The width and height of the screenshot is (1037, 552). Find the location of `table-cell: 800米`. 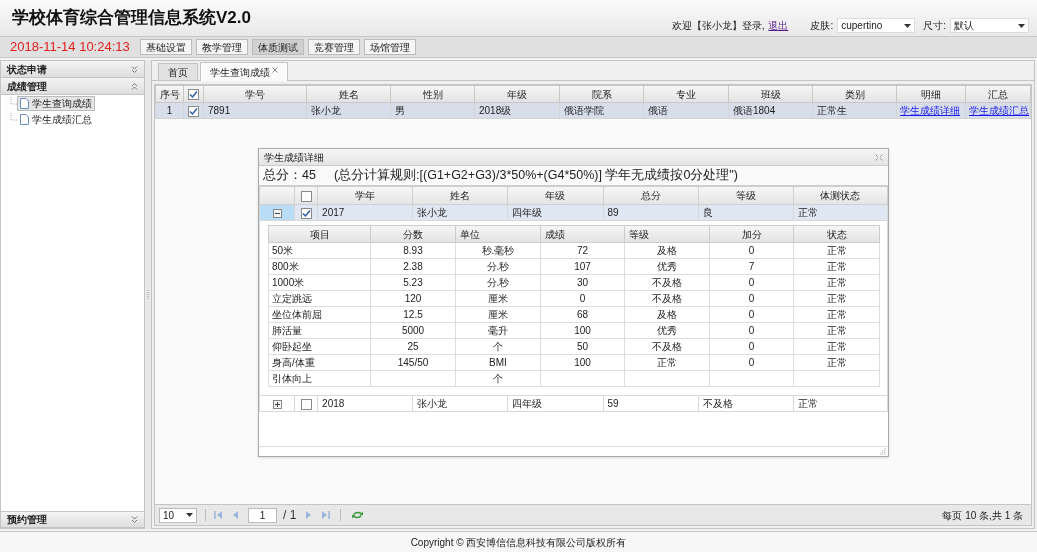

table-cell: 800米 is located at coordinates (319, 266).